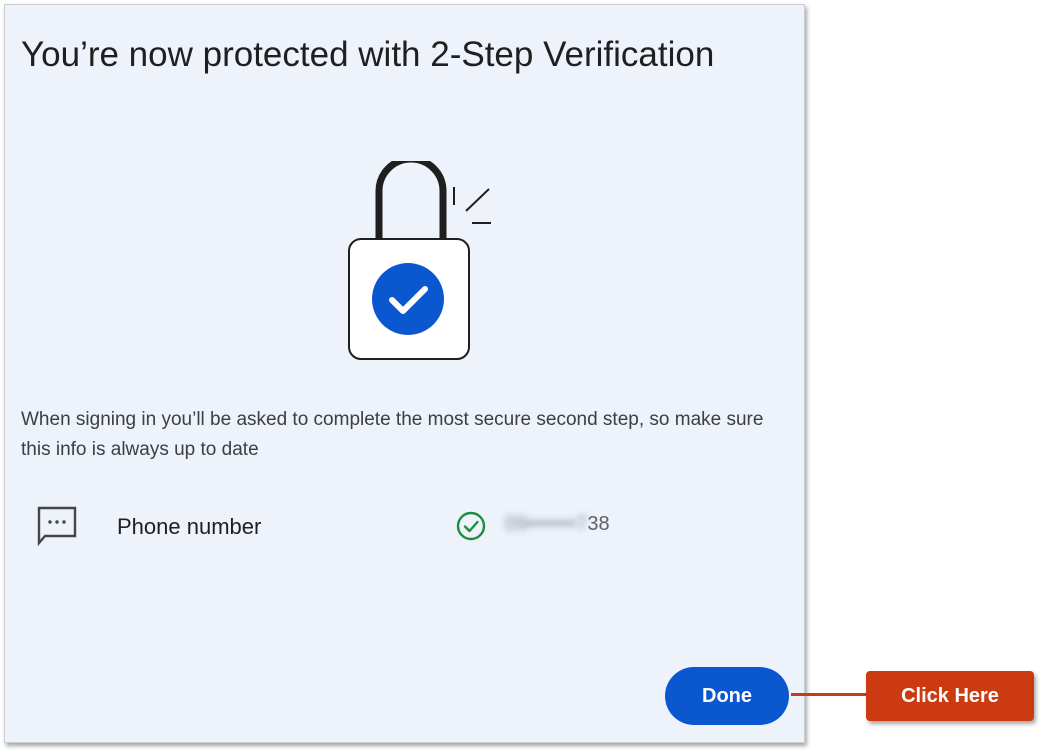 The height and width of the screenshot is (753, 1046). What do you see at coordinates (546, 524) in the screenshot?
I see `phone-number-redacted: 09•••••••7` at bounding box center [546, 524].